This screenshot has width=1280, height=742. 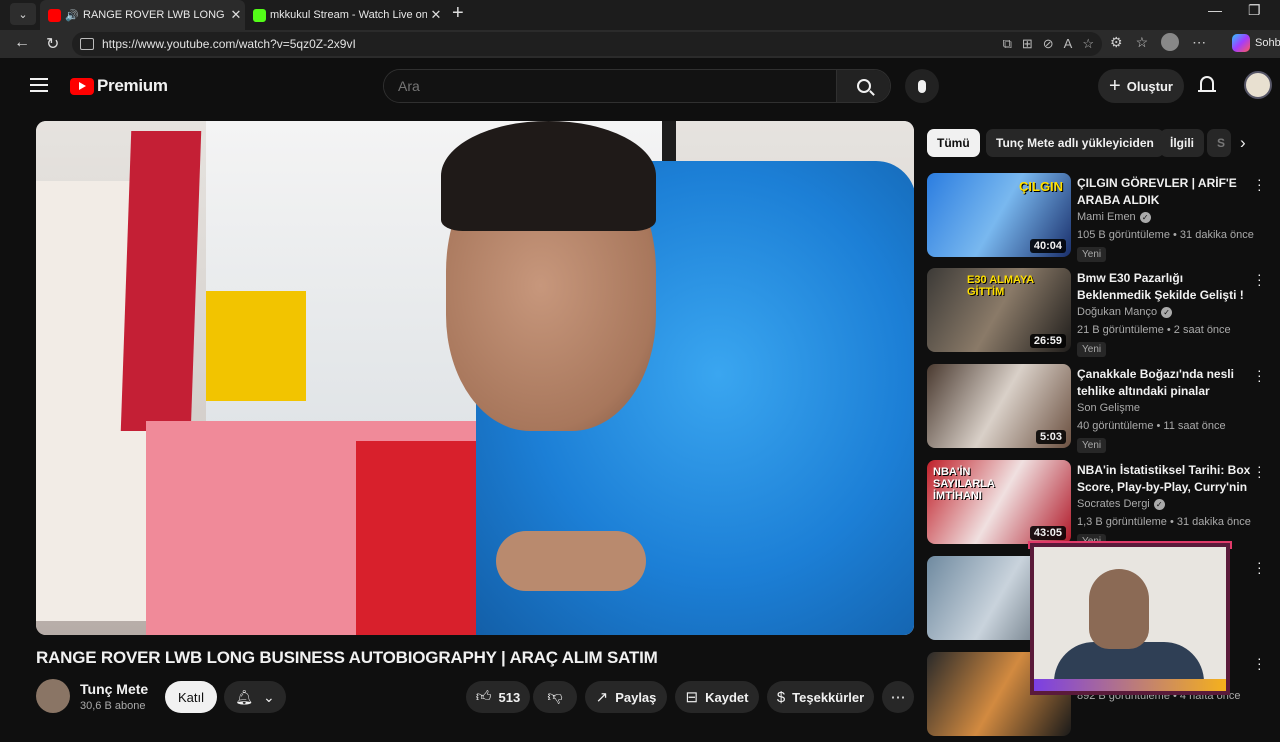 What do you see at coordinates (820, 697) in the screenshot?
I see `thanks-button: $ Teşekkürler` at bounding box center [820, 697].